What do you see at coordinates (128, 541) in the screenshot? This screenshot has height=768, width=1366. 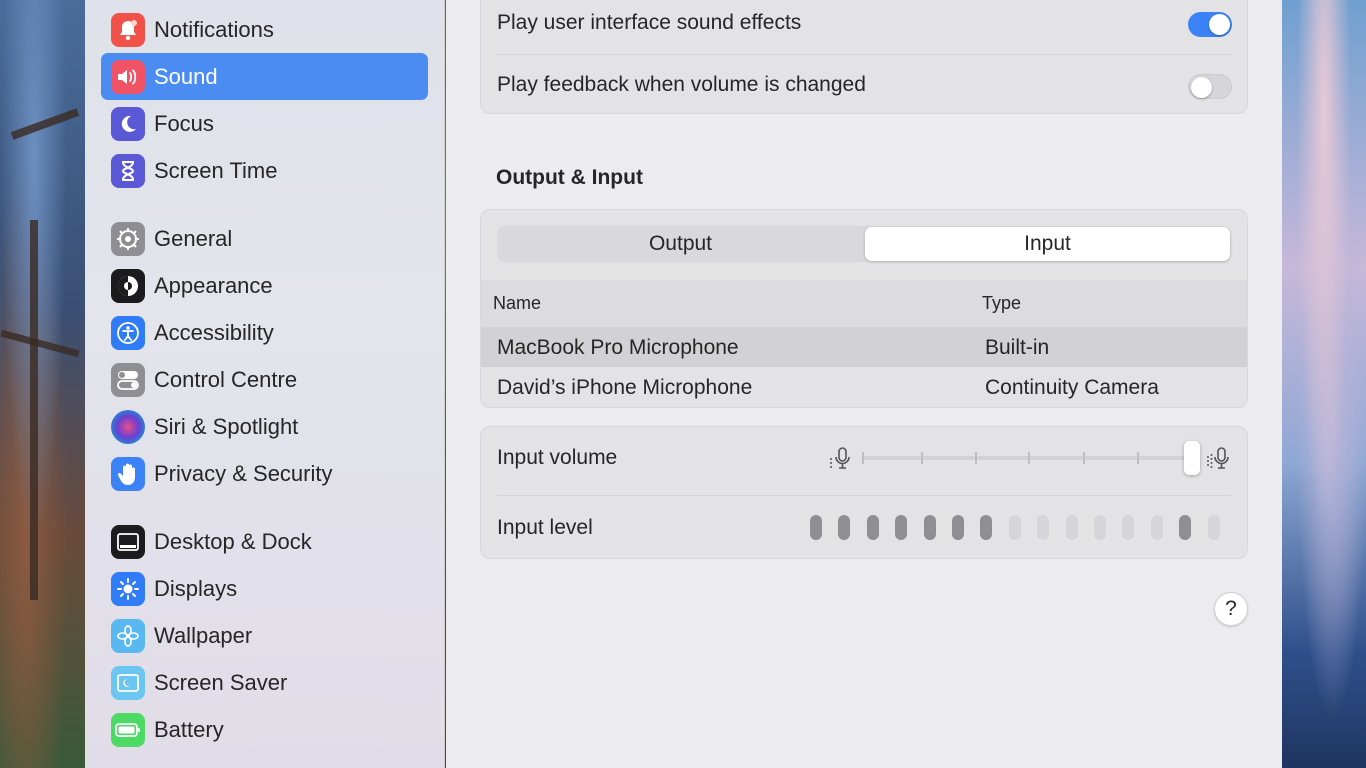 I see `dock-icon` at bounding box center [128, 541].